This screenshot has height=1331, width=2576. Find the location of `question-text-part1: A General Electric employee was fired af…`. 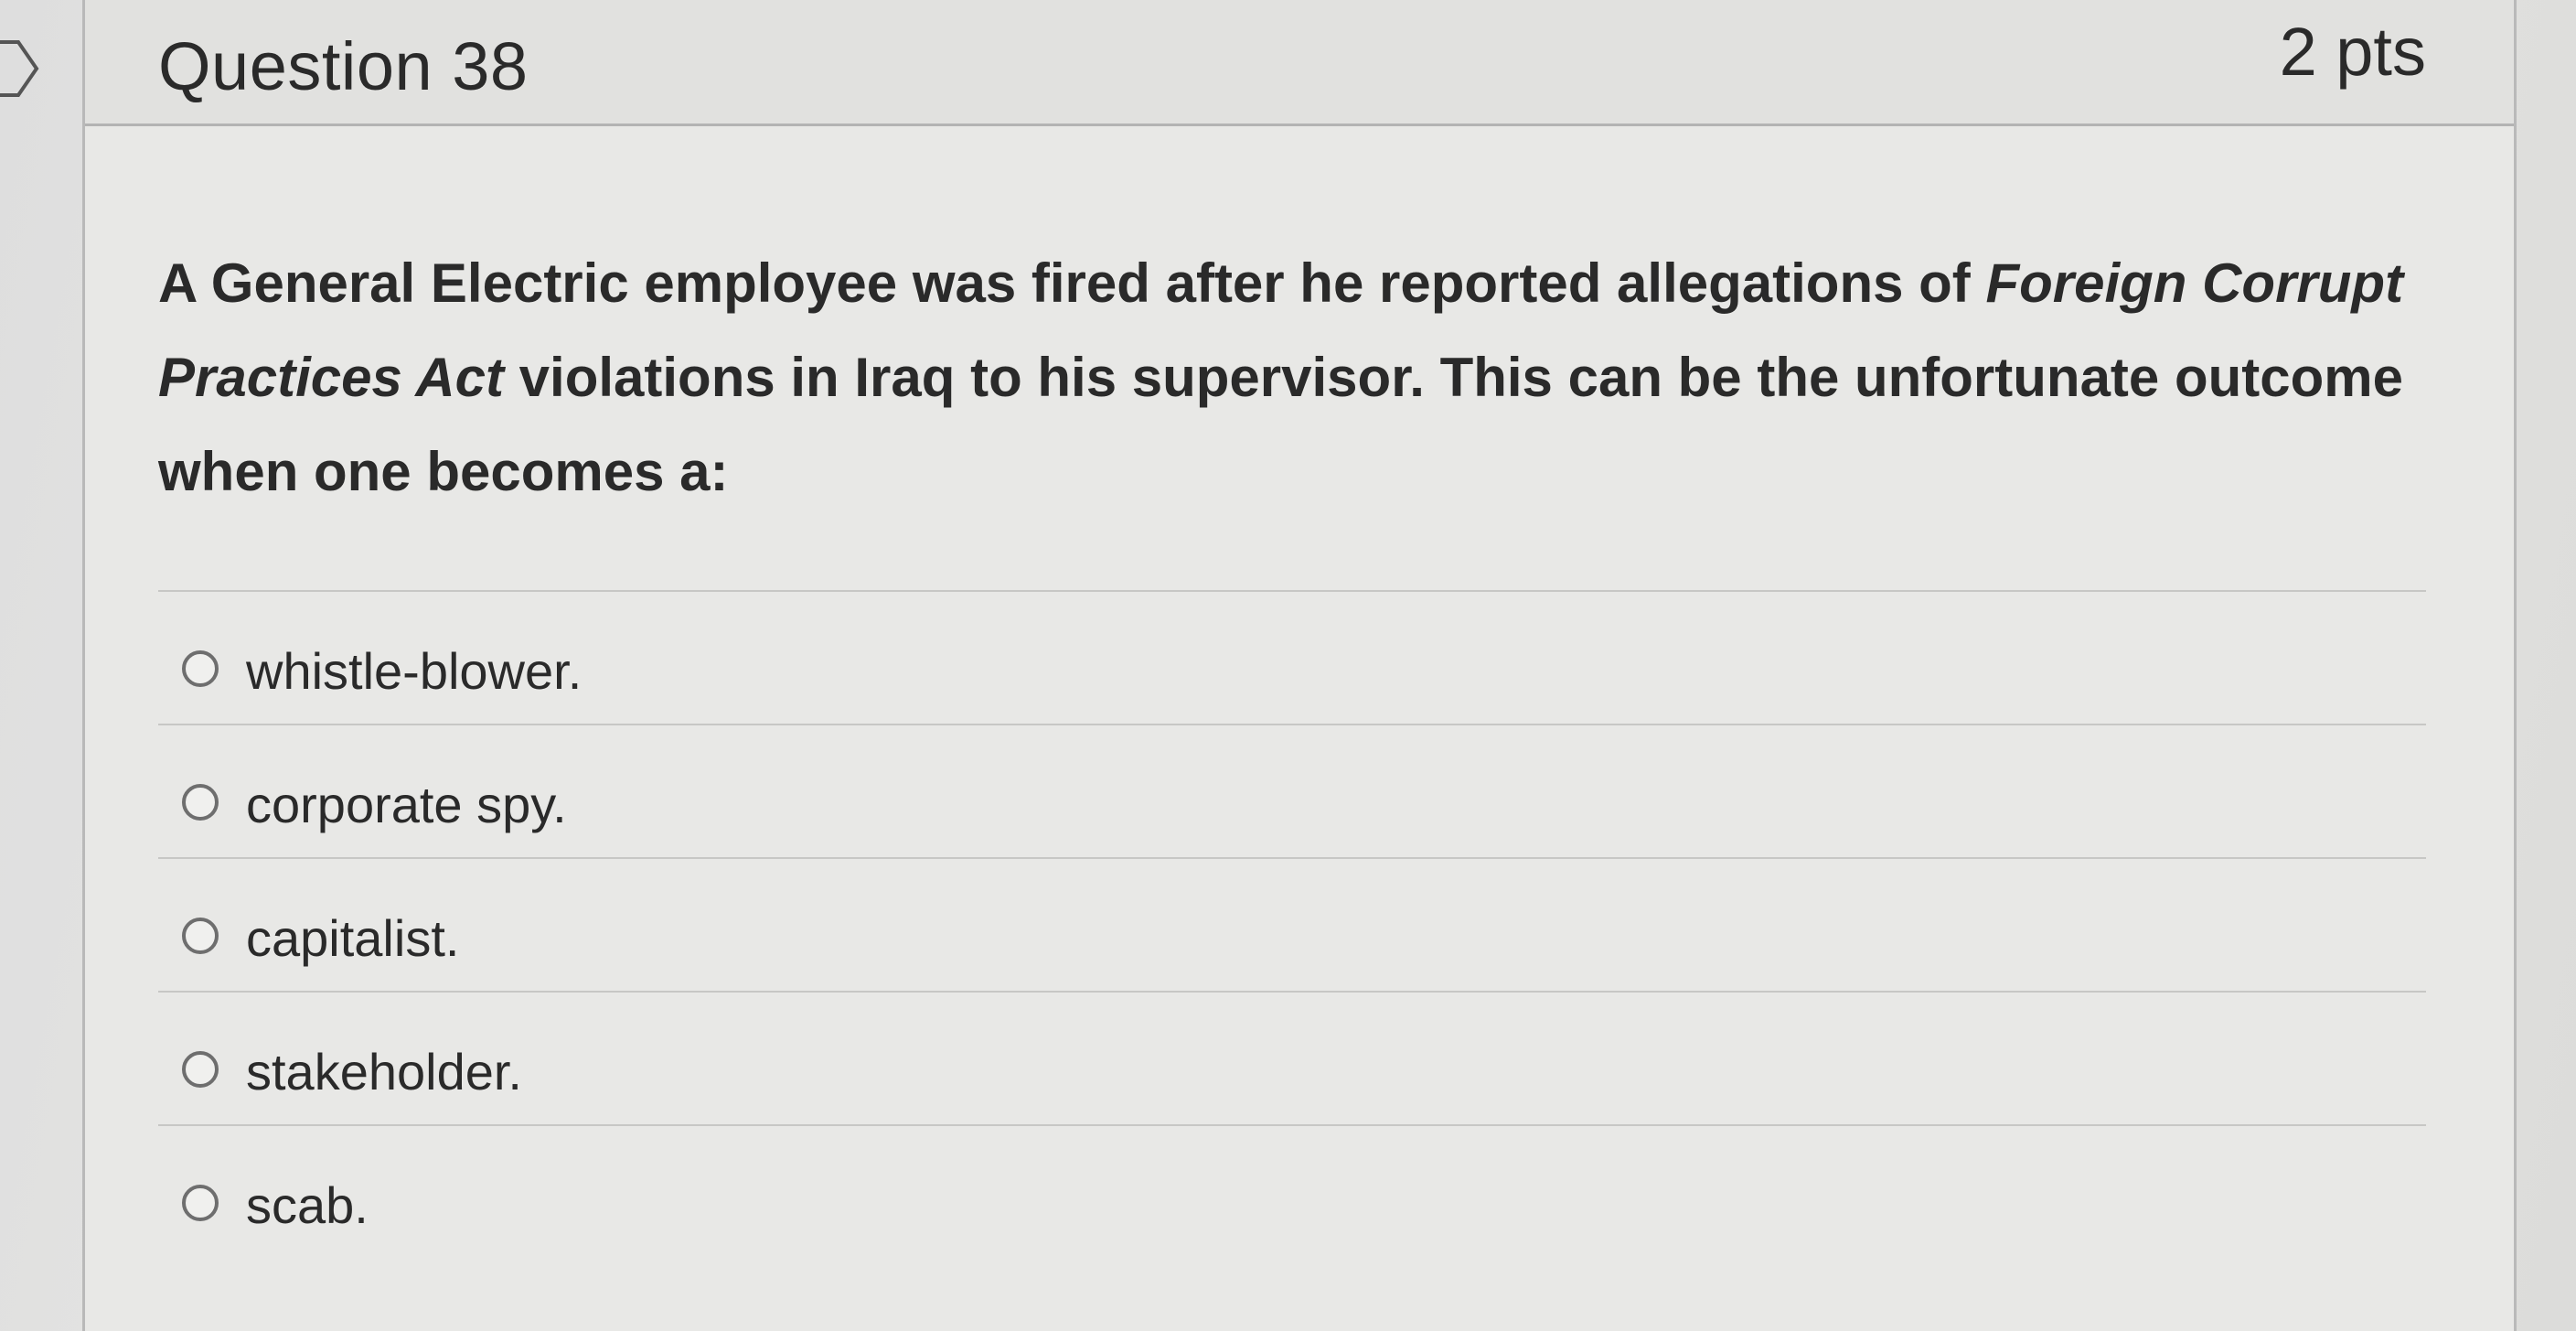

question-text-part1: A General Electric employee was fired af… is located at coordinates (1072, 283).